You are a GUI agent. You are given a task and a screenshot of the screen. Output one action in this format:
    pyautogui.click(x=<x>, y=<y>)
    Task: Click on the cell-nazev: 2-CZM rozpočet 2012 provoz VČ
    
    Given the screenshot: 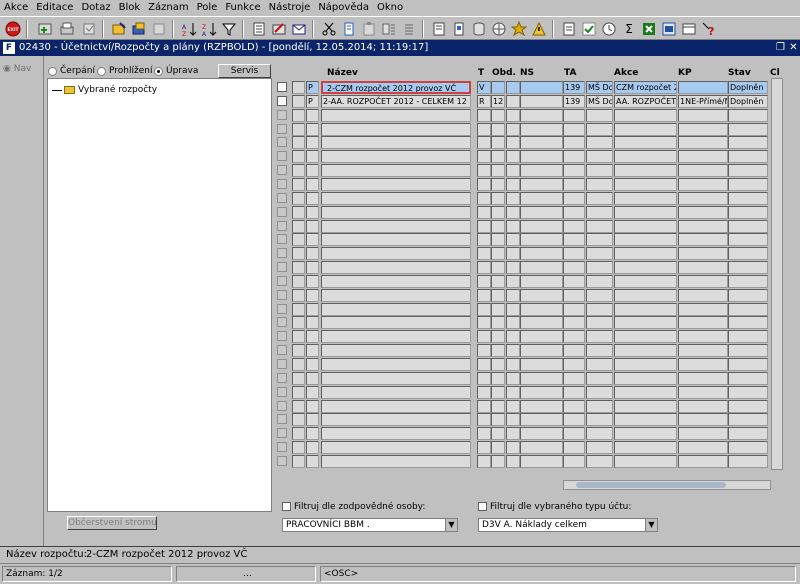 What is the action you would take?
    pyautogui.click(x=396, y=87)
    